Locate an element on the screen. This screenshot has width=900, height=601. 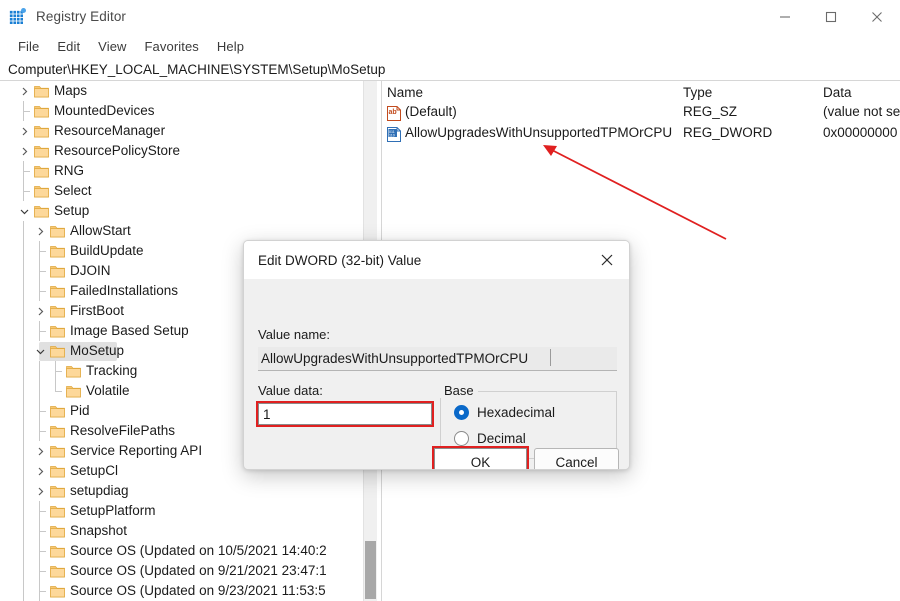
tree-item-source-os-updated-on-9-23-2021-11-53-5: Source OS (Updated on 9/23/2021 11:53:5 is located at coordinates (181, 591).